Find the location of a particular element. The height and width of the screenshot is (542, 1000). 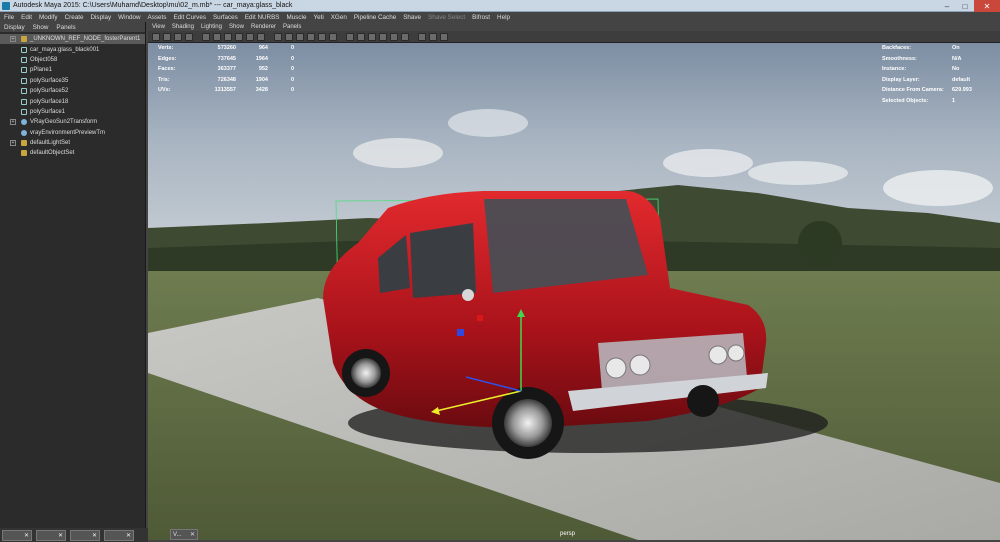

menu-shave-select: Shave Select is located at coordinates (446, 17).